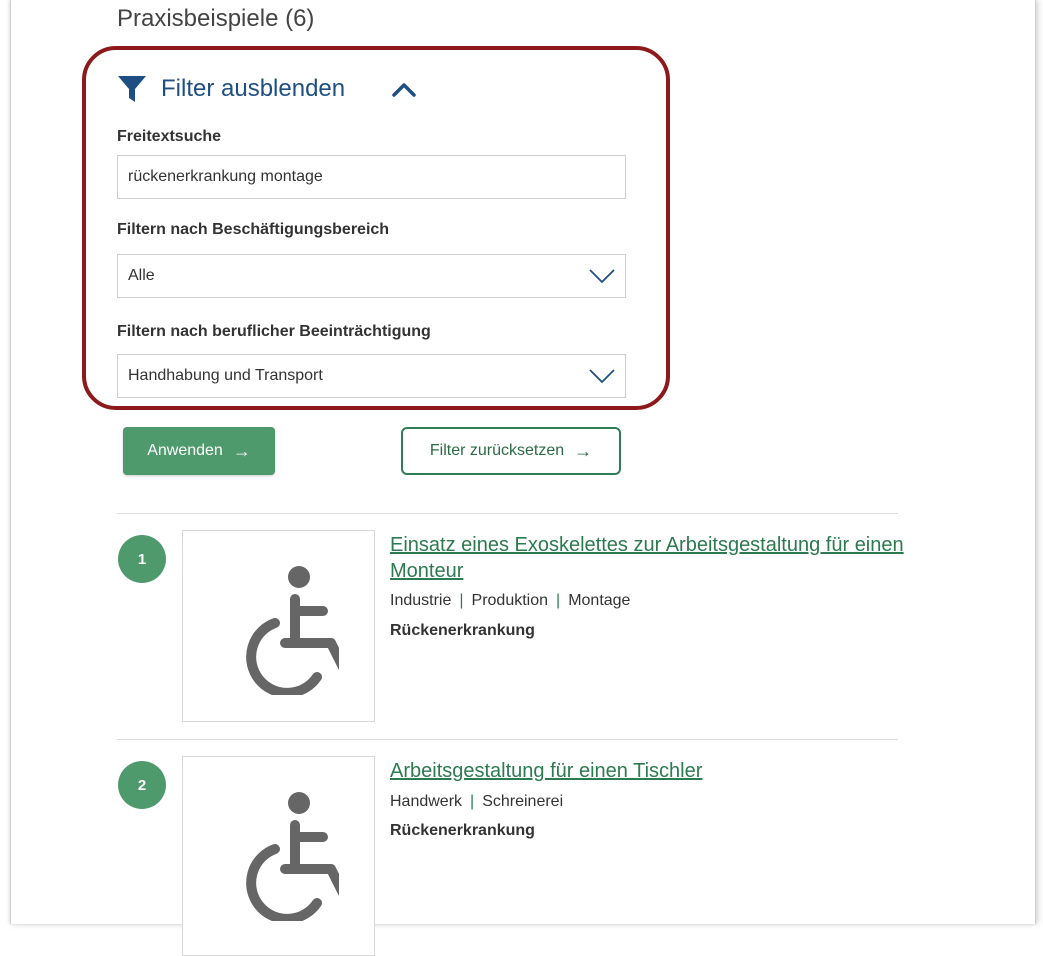 The height and width of the screenshot is (956, 1043). Describe the element at coordinates (497, 450) in the screenshot. I see `reset-filter-button-label: Filter zurücksetzen` at that location.